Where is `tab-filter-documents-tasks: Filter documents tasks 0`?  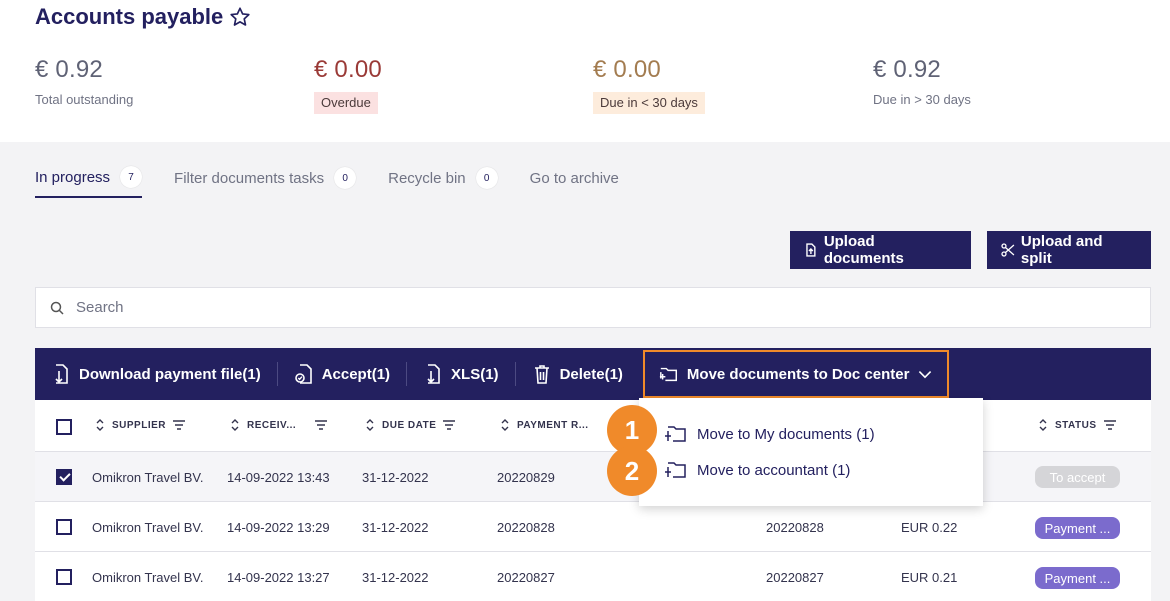 tab-filter-documents-tasks: Filter documents tasks 0 is located at coordinates (265, 182).